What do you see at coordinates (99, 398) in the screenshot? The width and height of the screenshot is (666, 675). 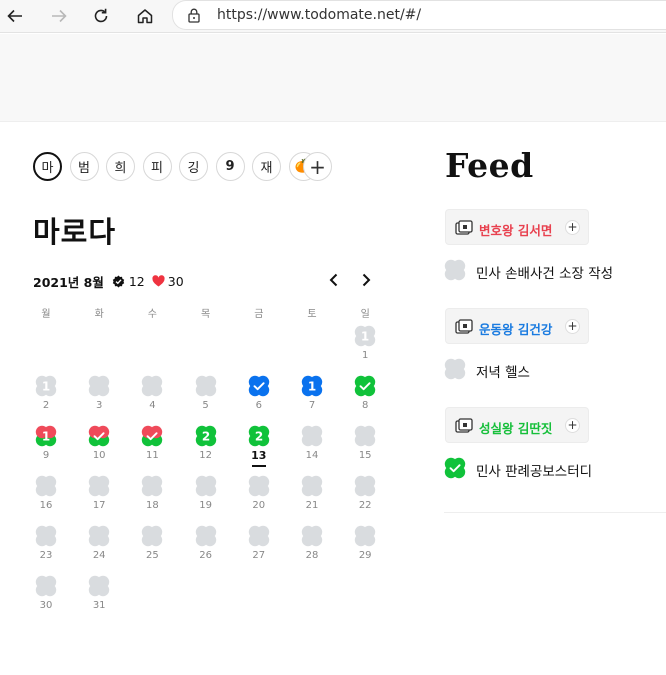 I see `calendar-day: 3` at bounding box center [99, 398].